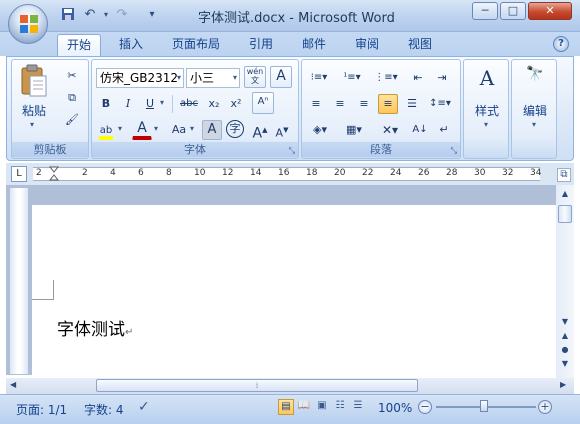 The height and width of the screenshot is (424, 580). I want to click on tab-insert: 插入, so click(131, 45).